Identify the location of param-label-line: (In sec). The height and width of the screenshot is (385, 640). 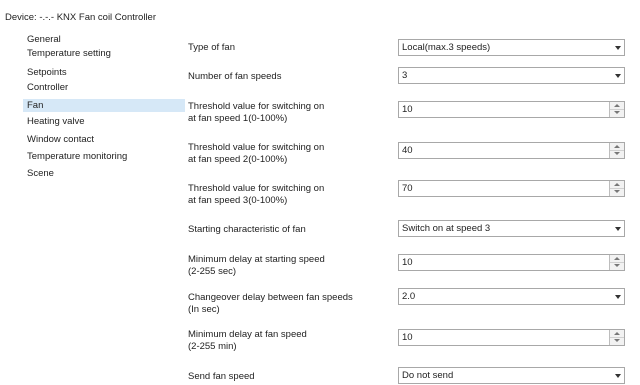
(204, 309).